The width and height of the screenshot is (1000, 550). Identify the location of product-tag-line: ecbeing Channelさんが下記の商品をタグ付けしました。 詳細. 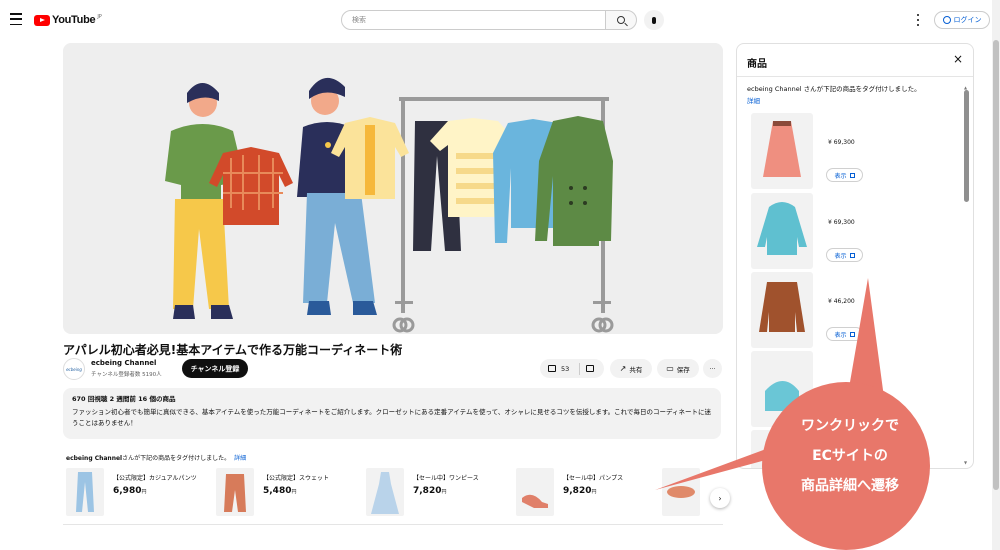
(156, 457).